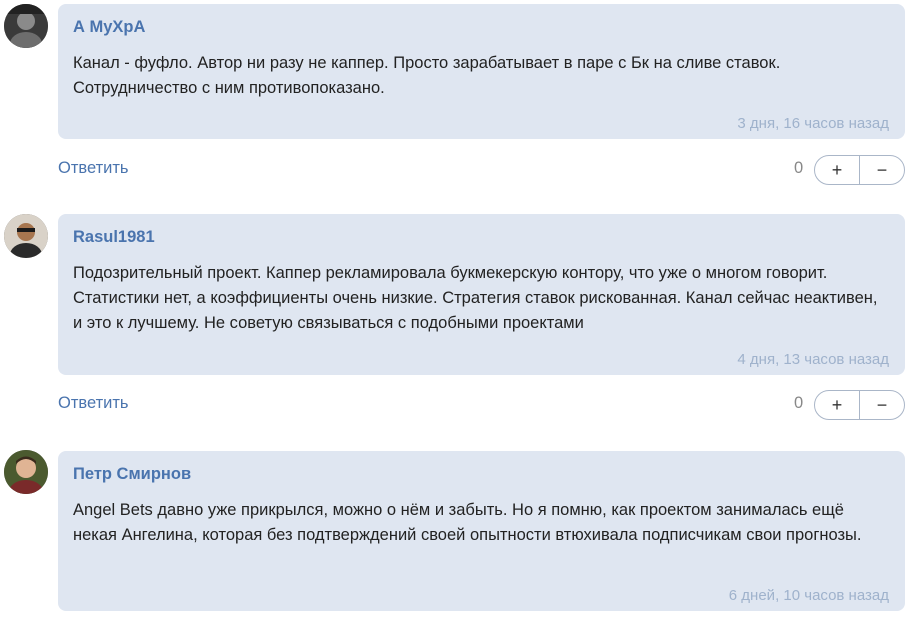  I want to click on comment-timestamp: 3 дня, 16 часов назад, so click(813, 123).